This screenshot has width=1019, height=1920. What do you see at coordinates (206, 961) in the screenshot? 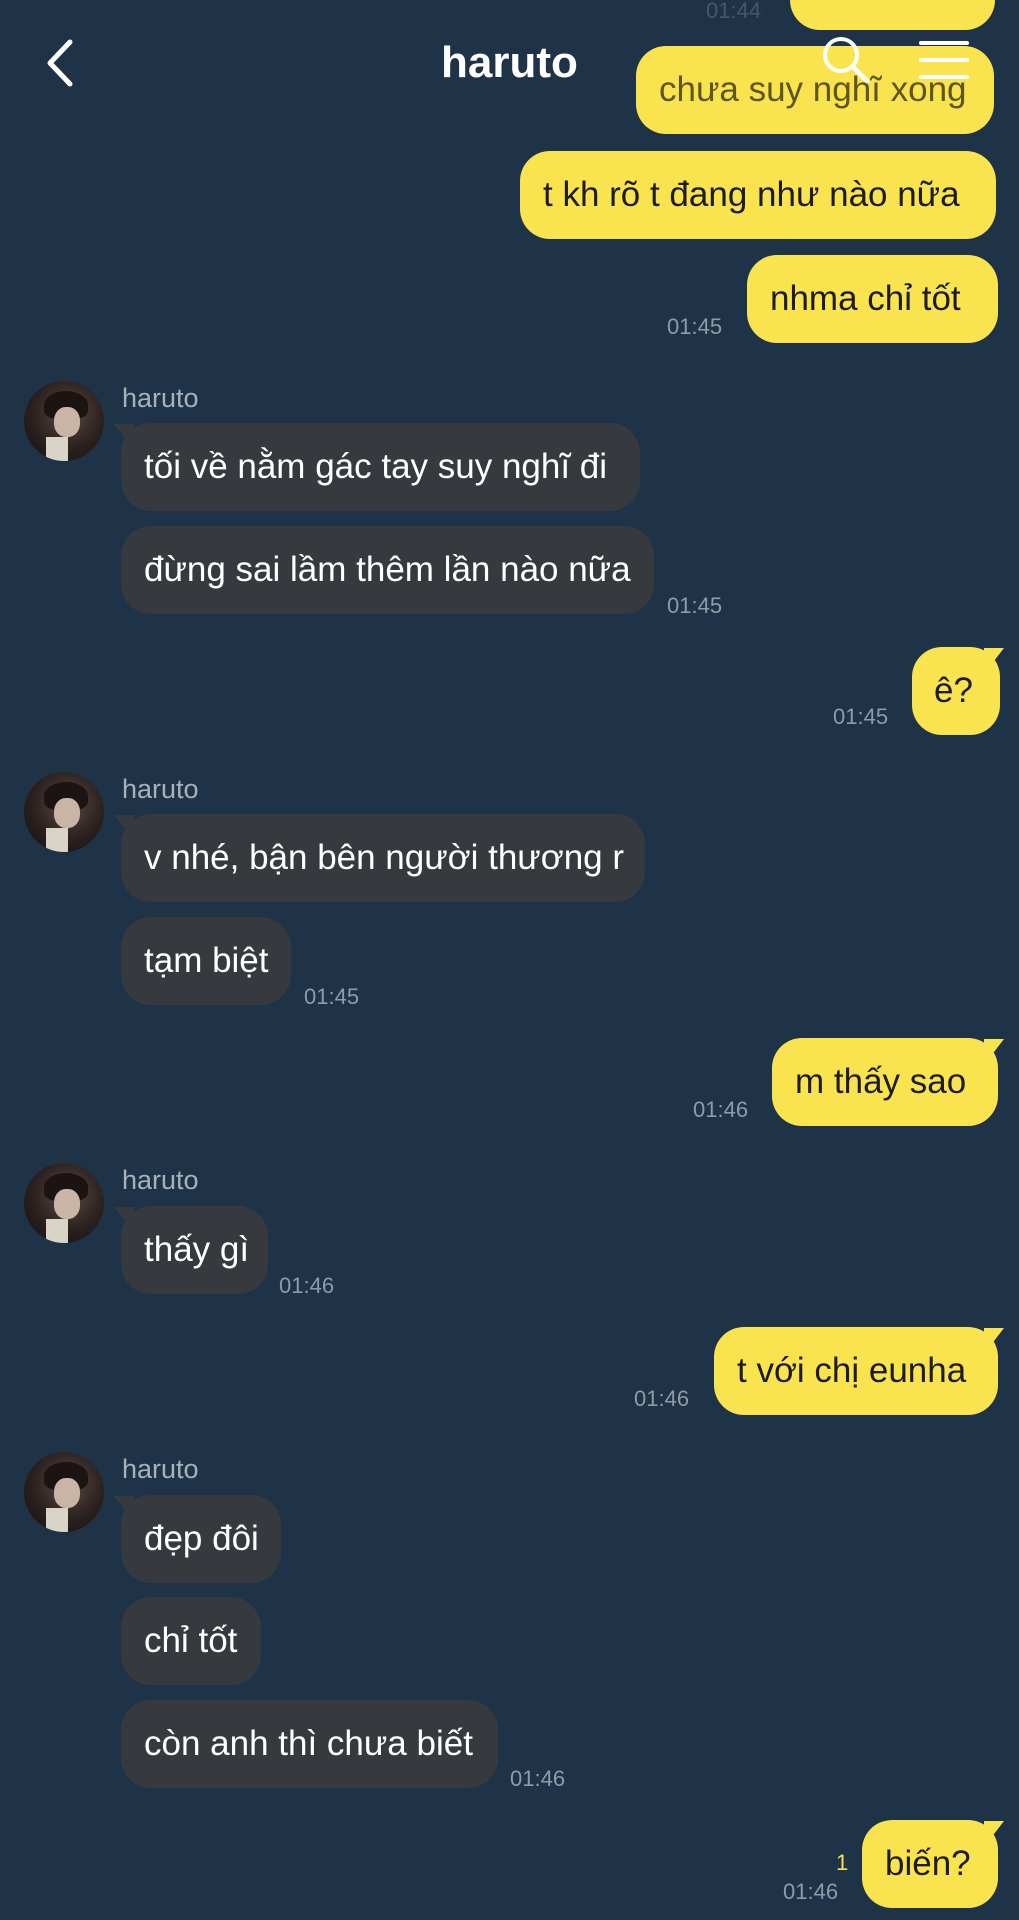
I see `message-bubble-incoming: tạm biệt` at bounding box center [206, 961].